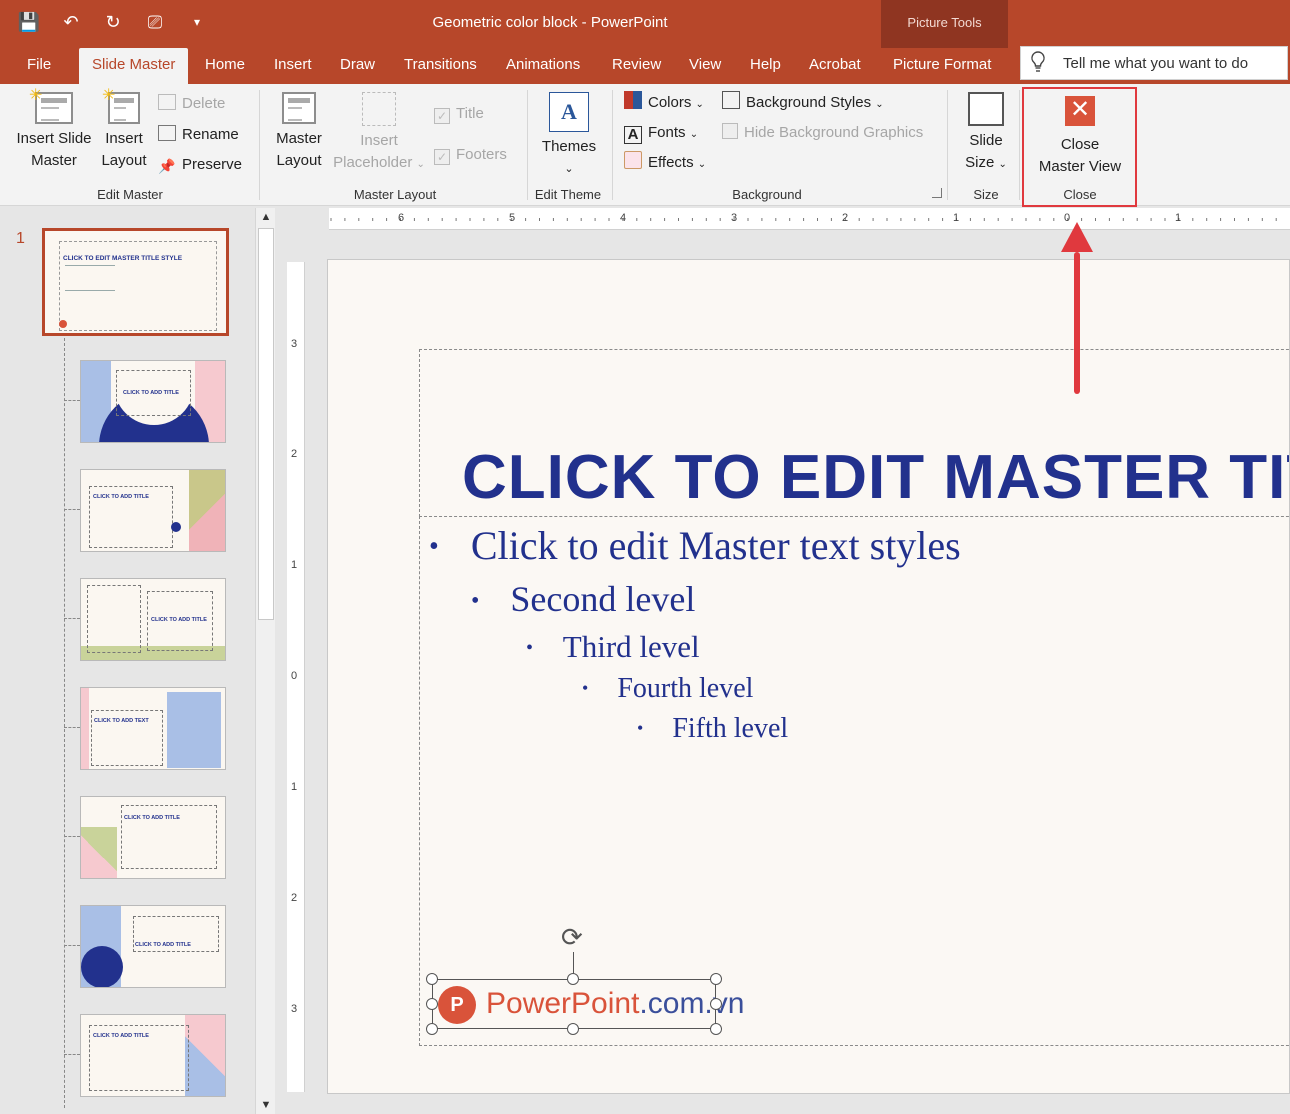 The width and height of the screenshot is (1290, 1114). I want to click on master-layout-group-label: Master Layout, so click(395, 194).